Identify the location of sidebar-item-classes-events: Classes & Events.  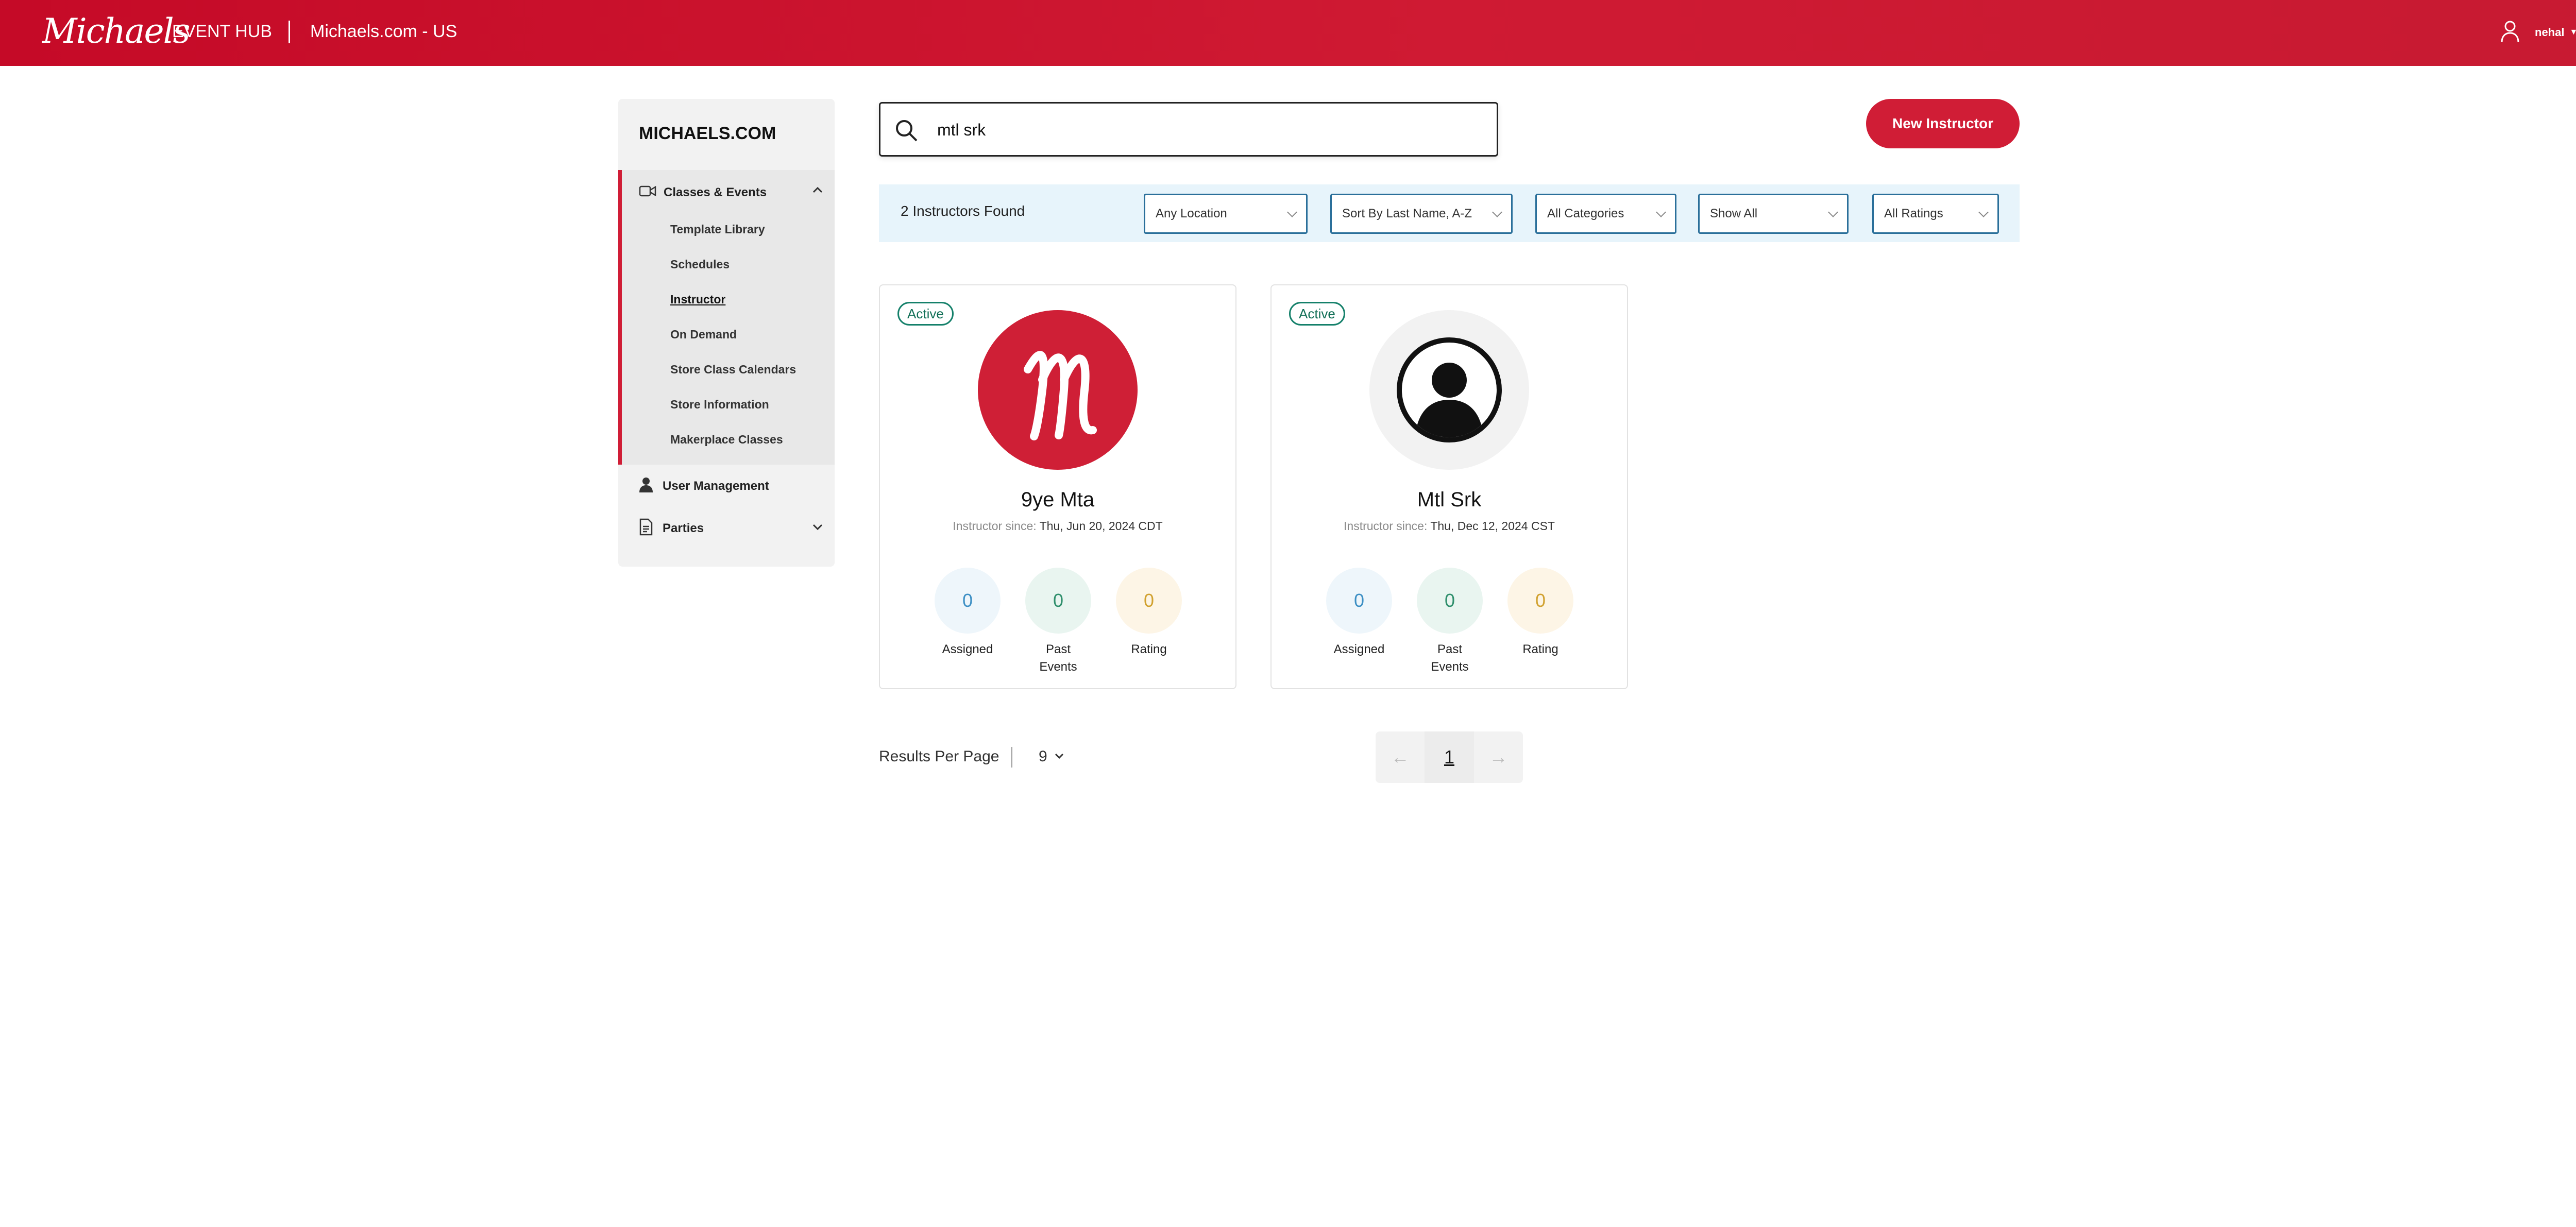
(731, 192).